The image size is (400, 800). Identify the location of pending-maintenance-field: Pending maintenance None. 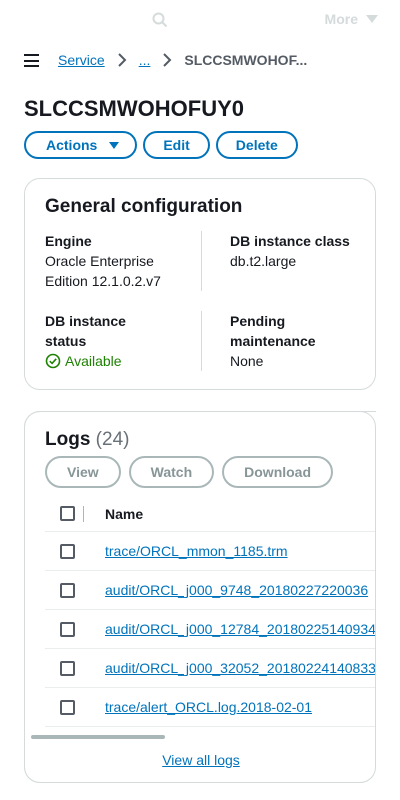
(295, 341).